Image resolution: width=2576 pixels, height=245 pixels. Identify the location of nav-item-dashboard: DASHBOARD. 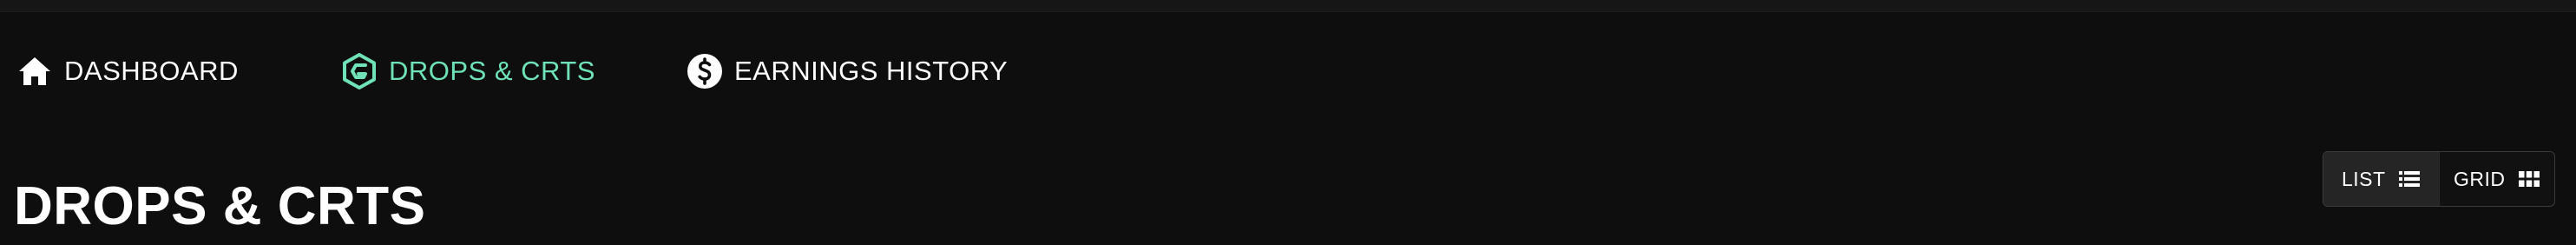
(127, 71).